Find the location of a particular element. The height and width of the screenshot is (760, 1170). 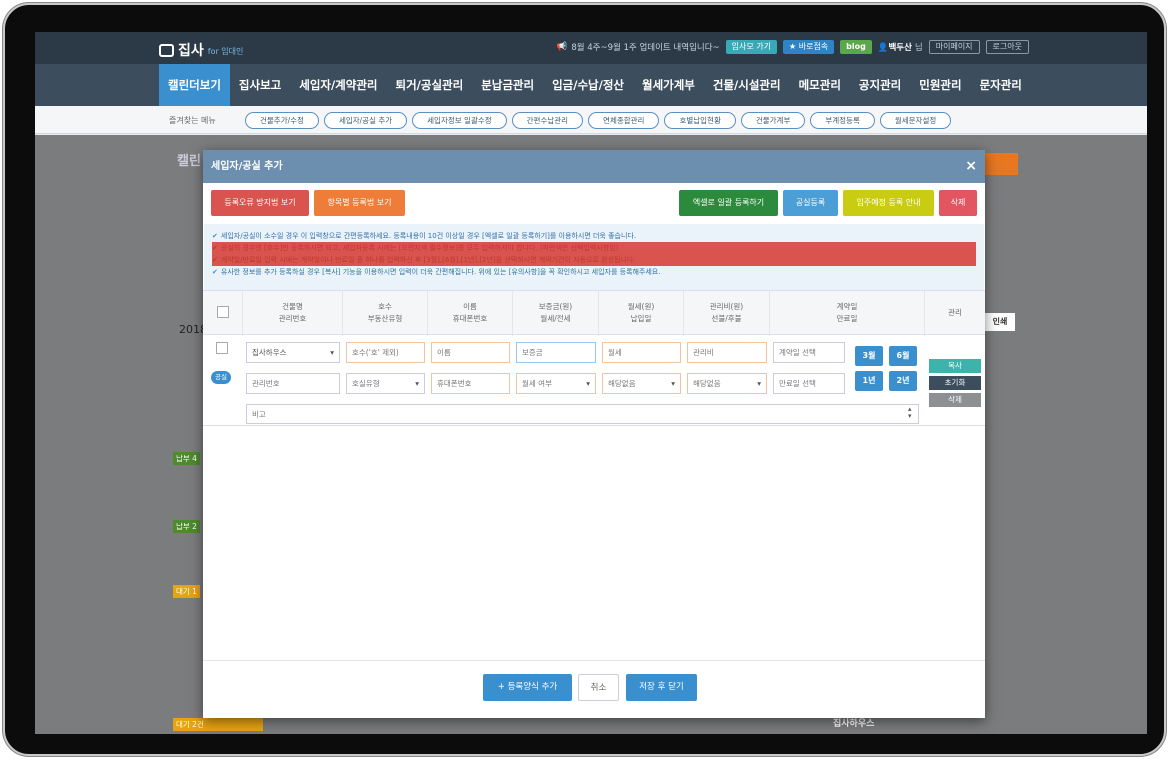

spinner-icon: ▴ ▾ is located at coordinates (910, 413).